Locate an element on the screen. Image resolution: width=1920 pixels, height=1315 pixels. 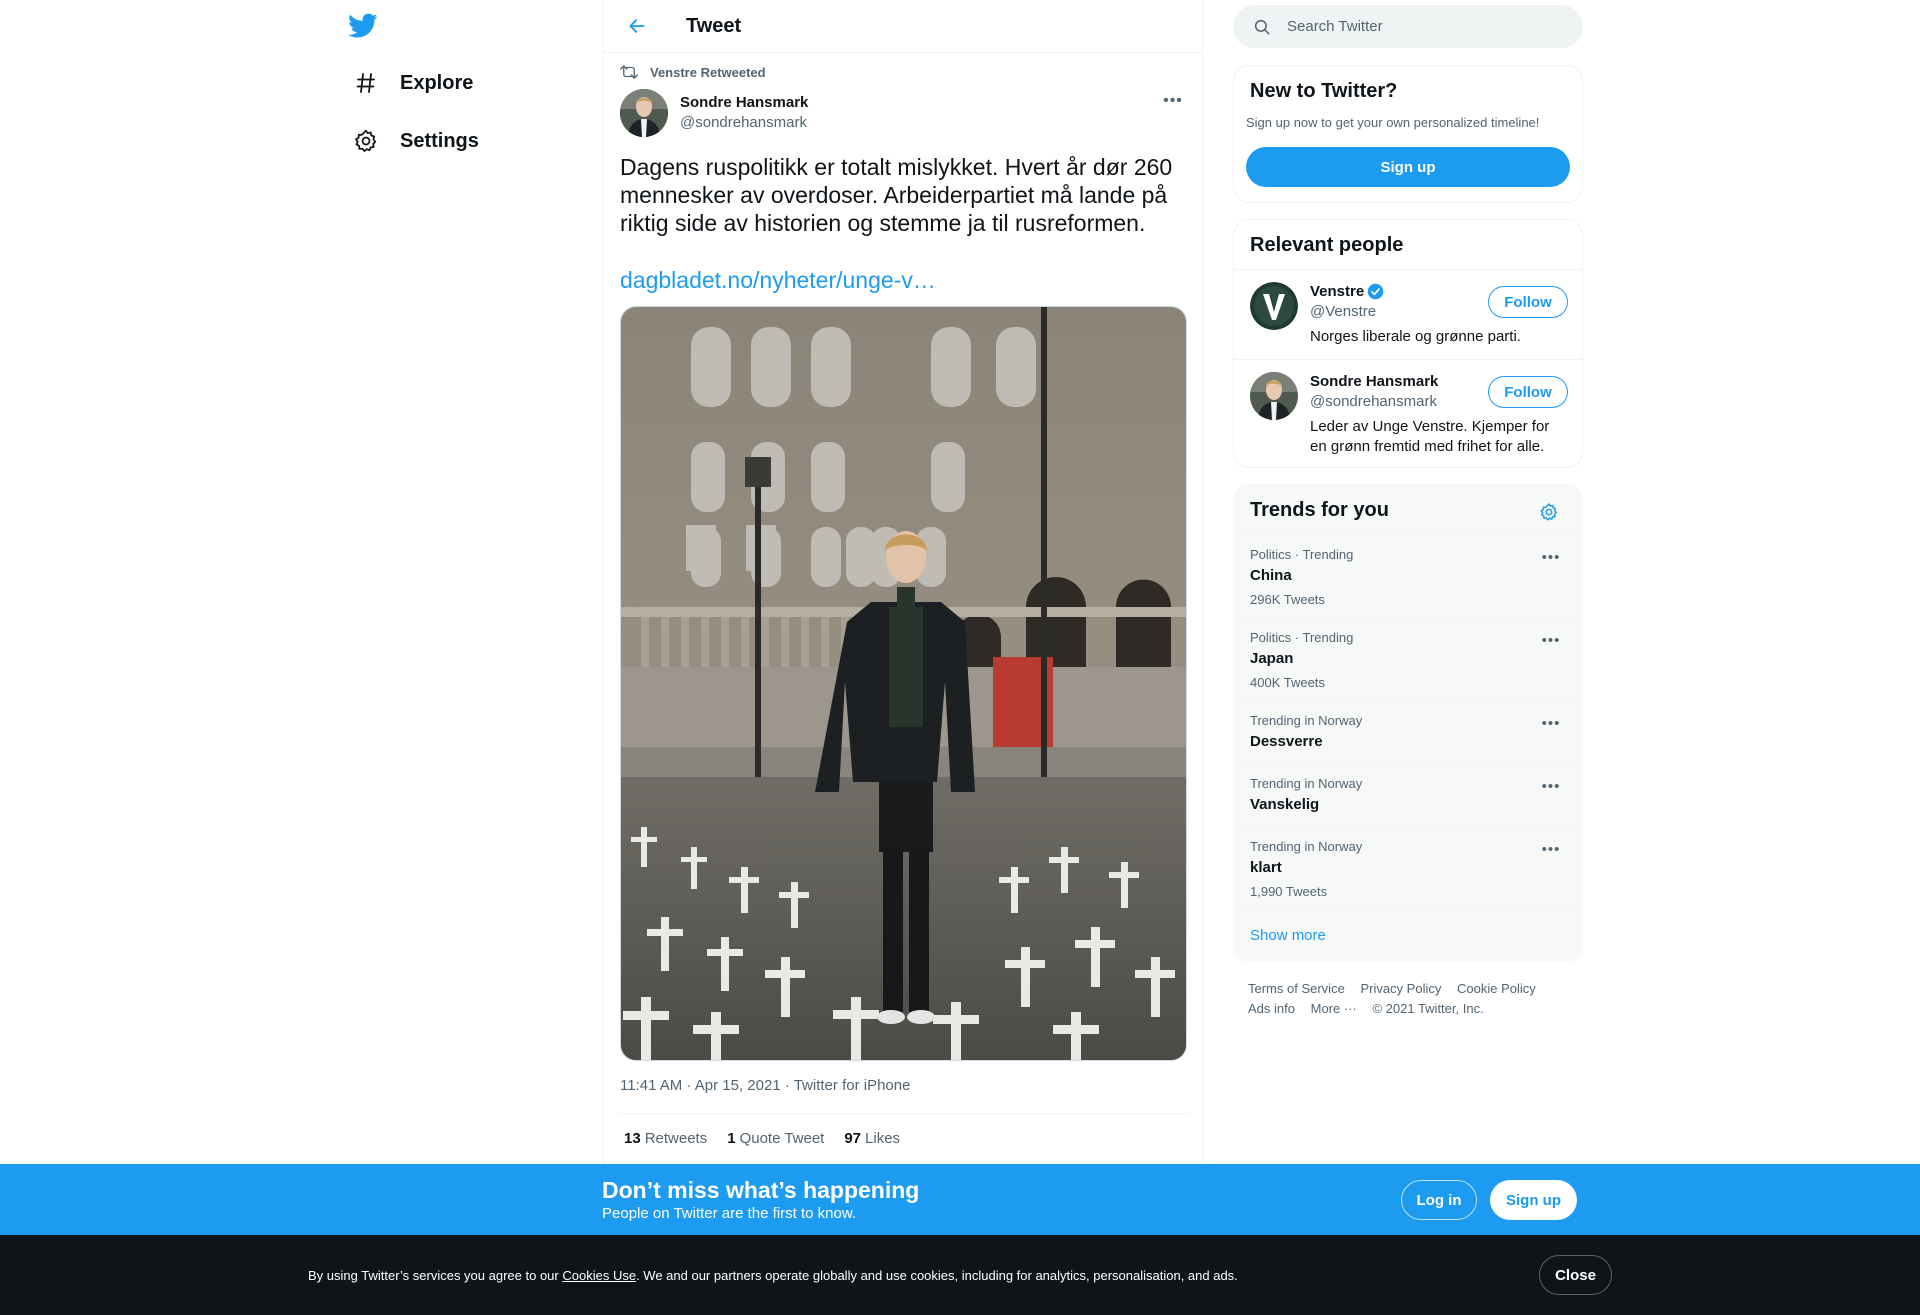
footer-cookie-link: Cookie Policy is located at coordinates (1496, 988).